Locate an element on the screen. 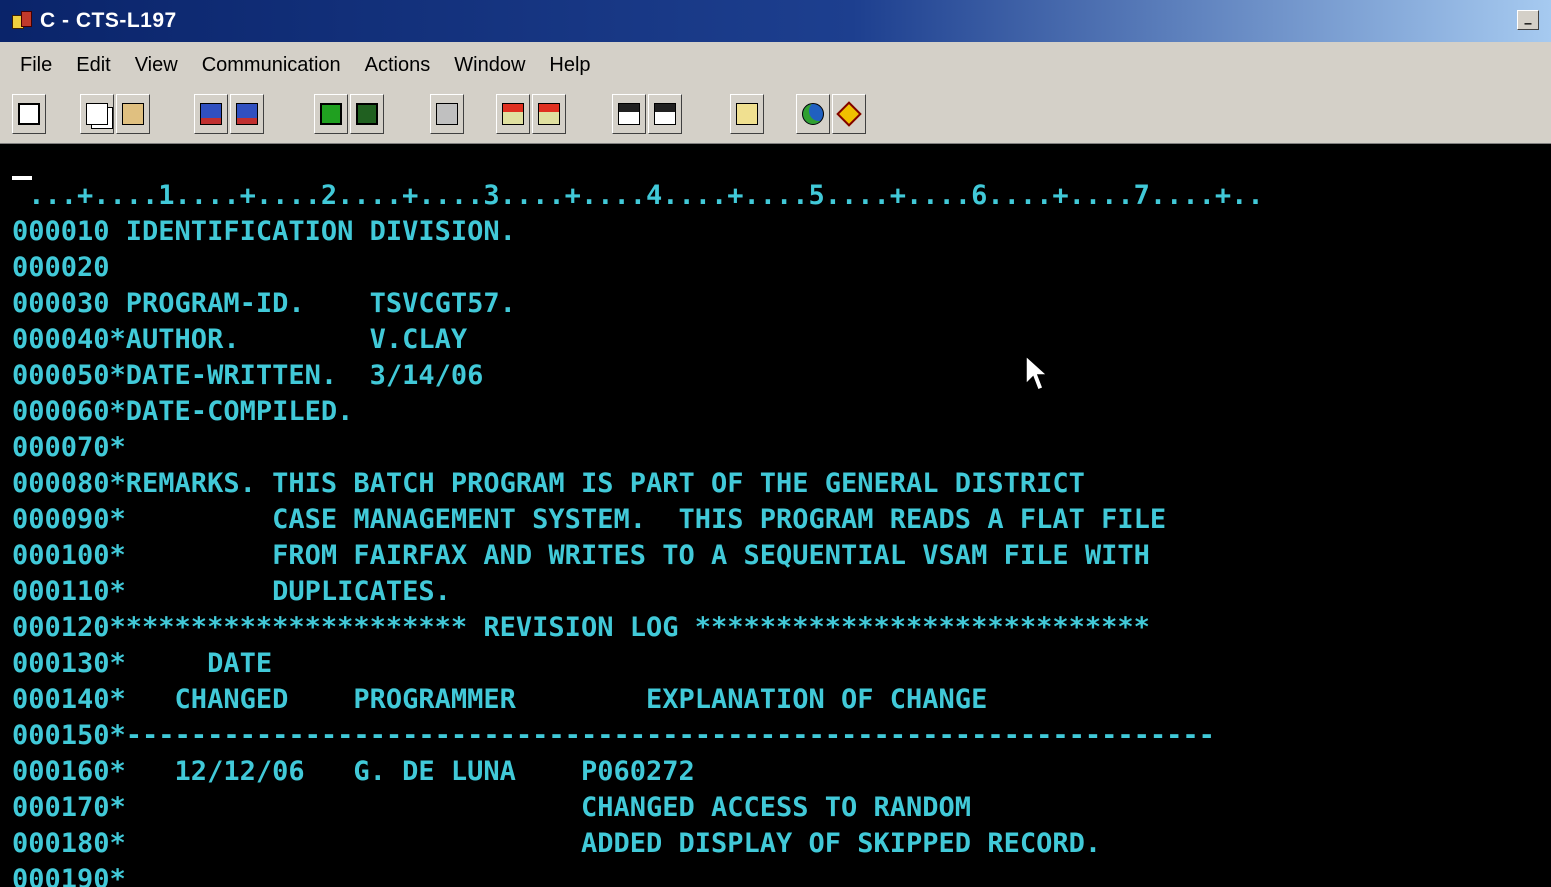  keyboard-map-icon is located at coordinates (447, 114).